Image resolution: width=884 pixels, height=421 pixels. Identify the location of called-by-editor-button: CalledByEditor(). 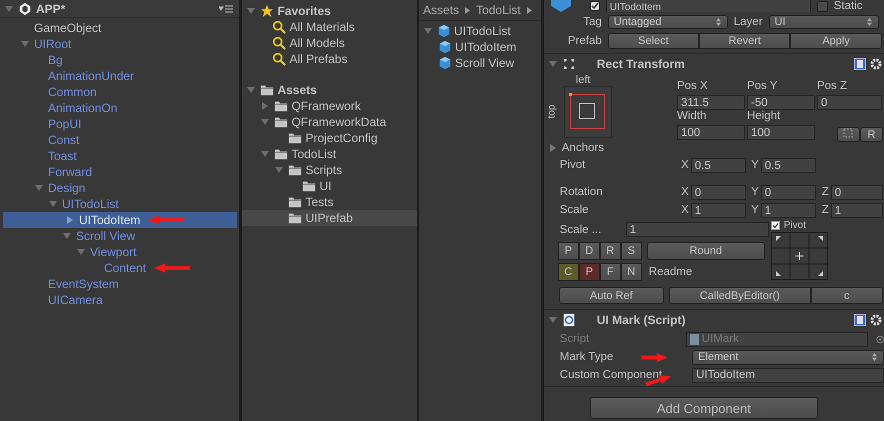
(739, 295).